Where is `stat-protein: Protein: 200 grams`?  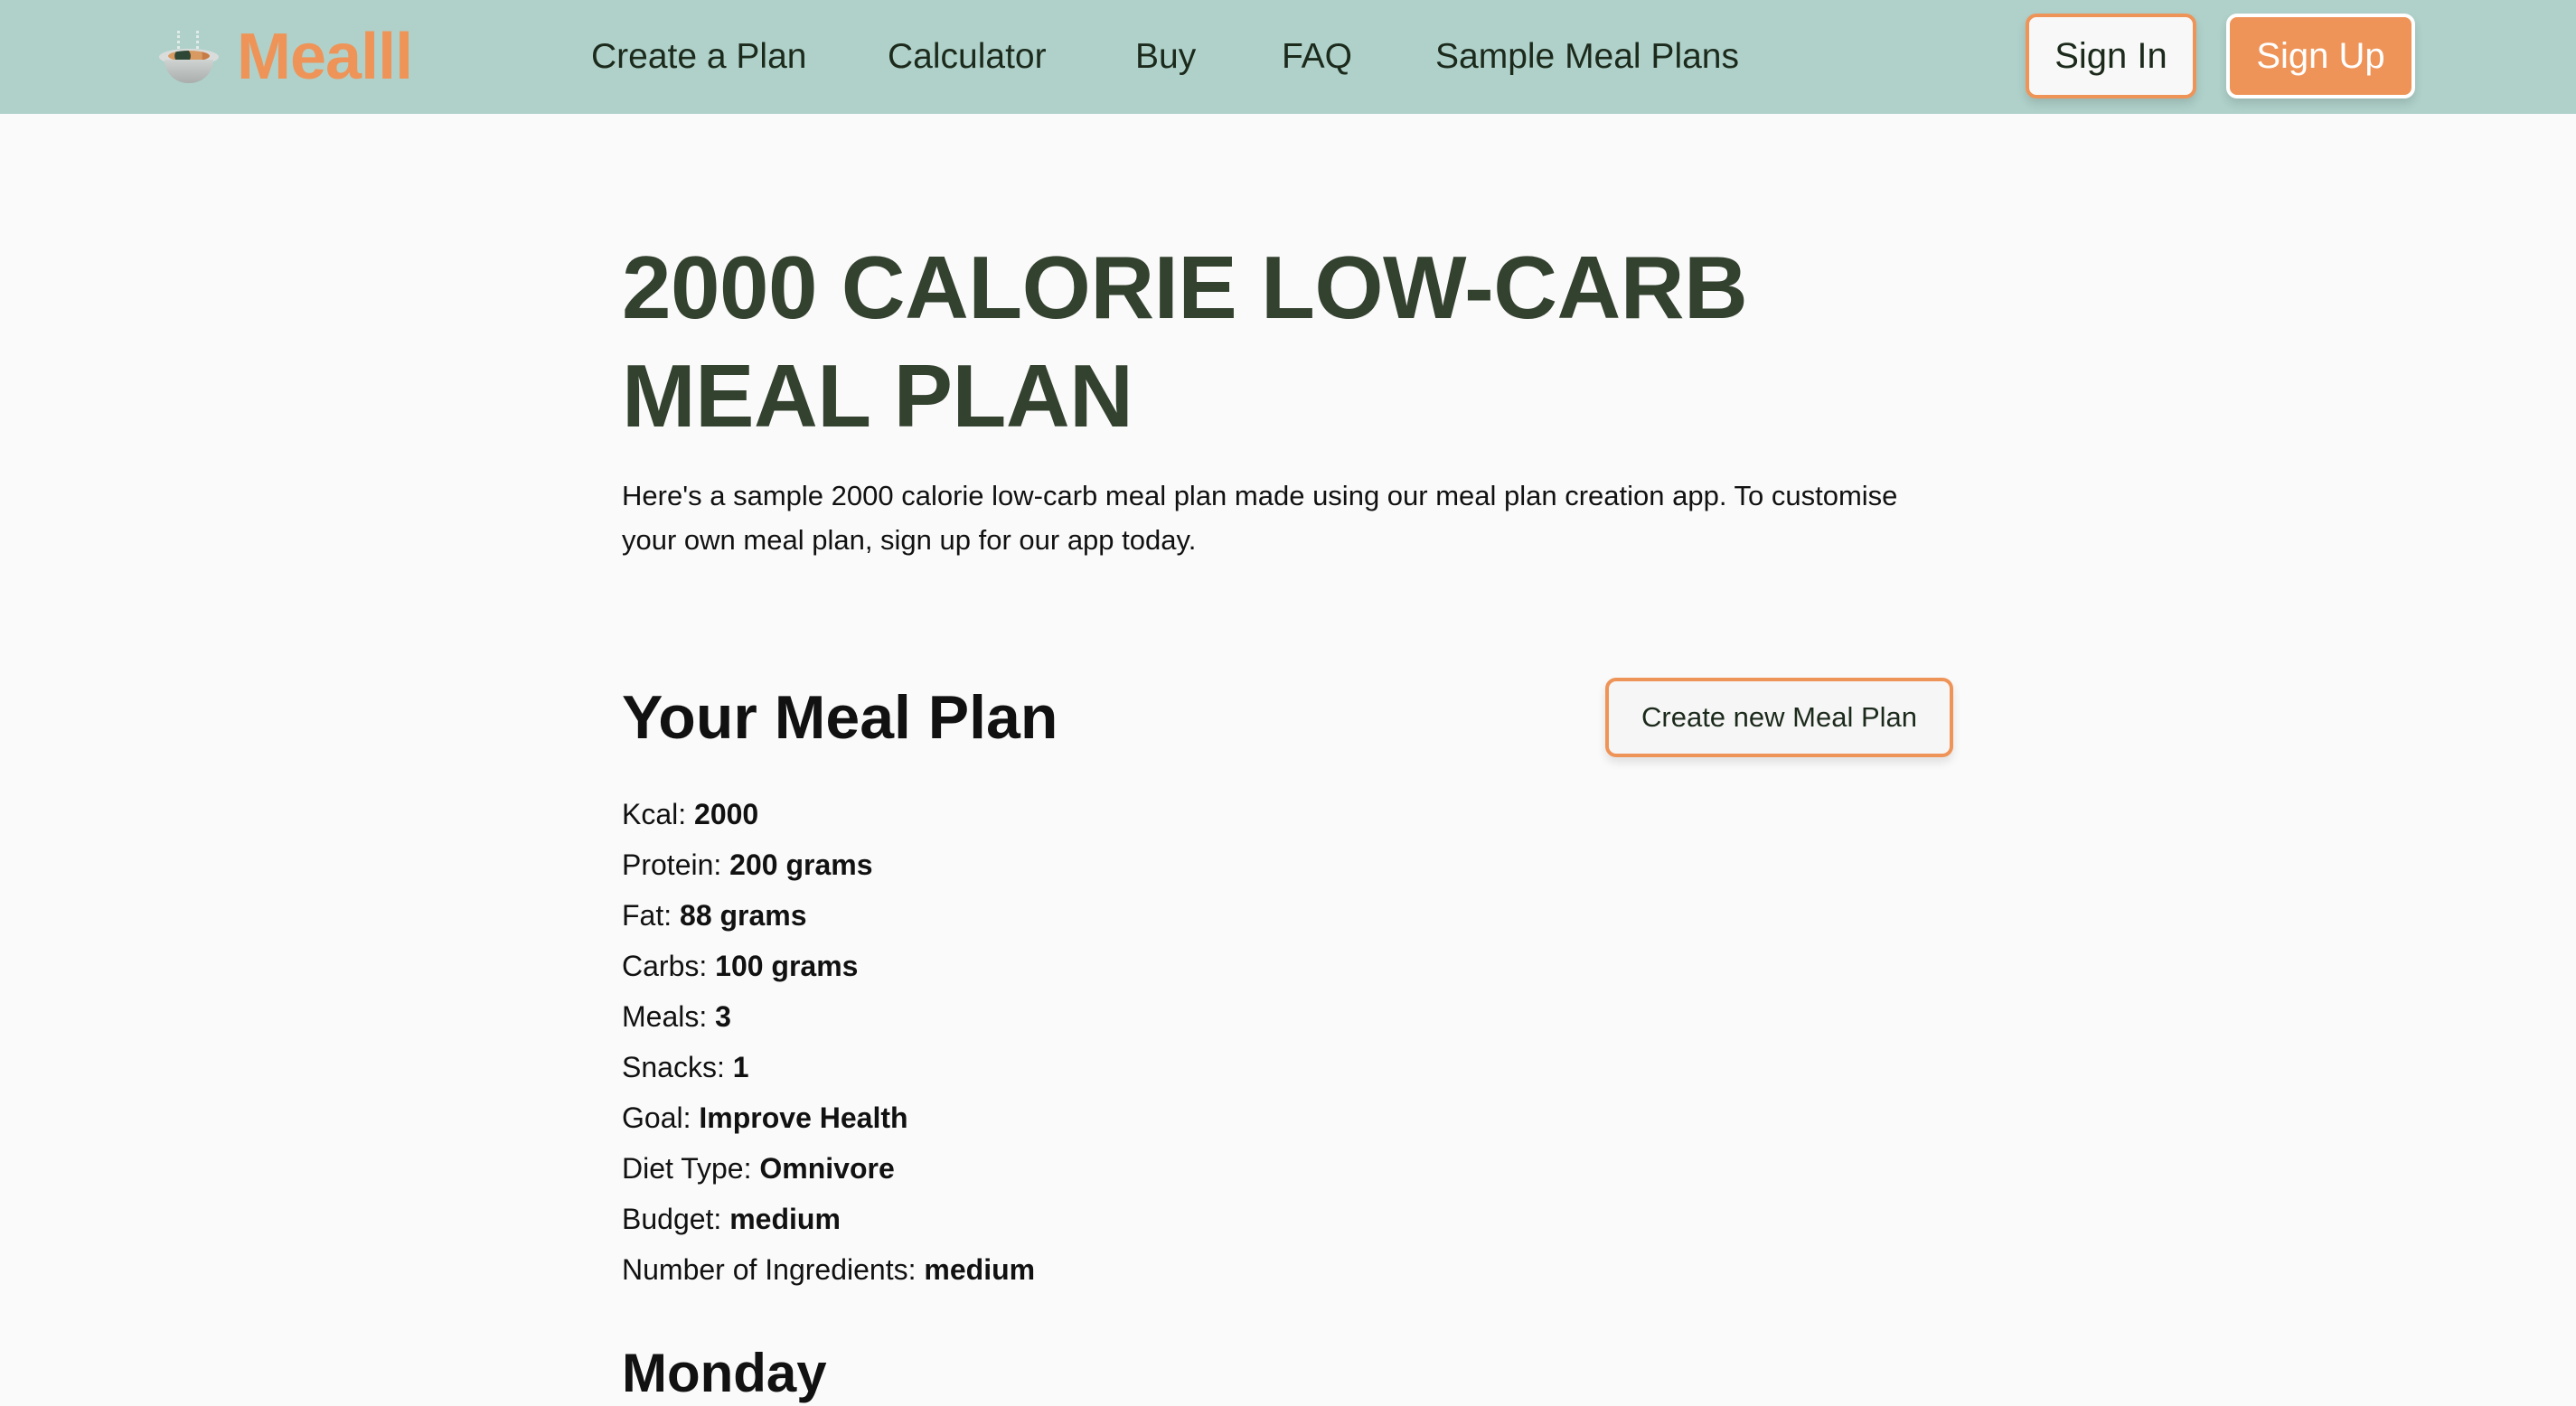
stat-protein: Protein: 200 grams is located at coordinates (828, 864).